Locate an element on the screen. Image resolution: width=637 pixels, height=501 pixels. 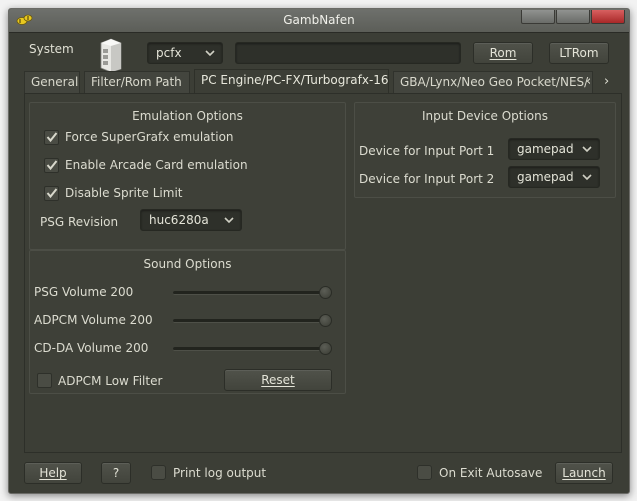
adpcm-volume-label: ADPCM Volume 200 is located at coordinates (93, 320).